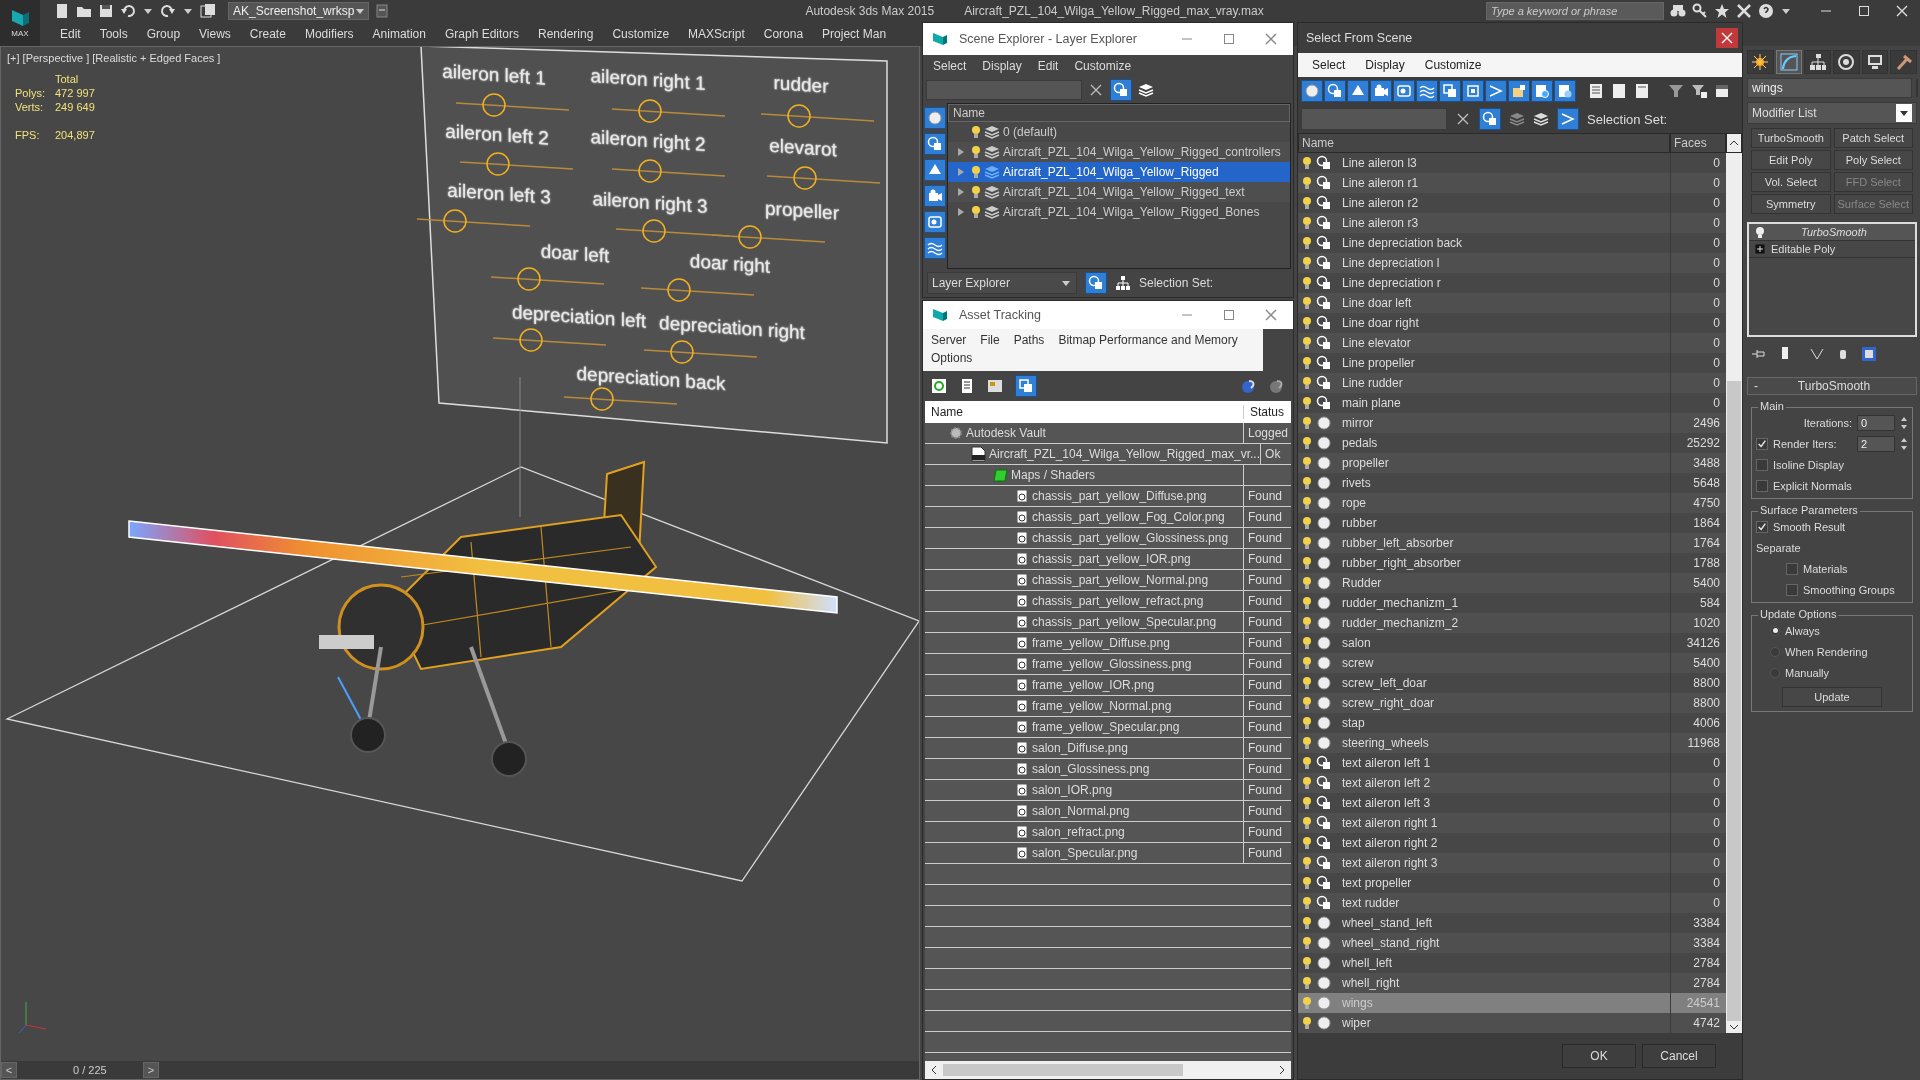 Image resolution: width=1920 pixels, height=1080 pixels. I want to click on viewport-label: [+] [Perspective ] [Realistic + Edged Faces ], so click(114, 58).